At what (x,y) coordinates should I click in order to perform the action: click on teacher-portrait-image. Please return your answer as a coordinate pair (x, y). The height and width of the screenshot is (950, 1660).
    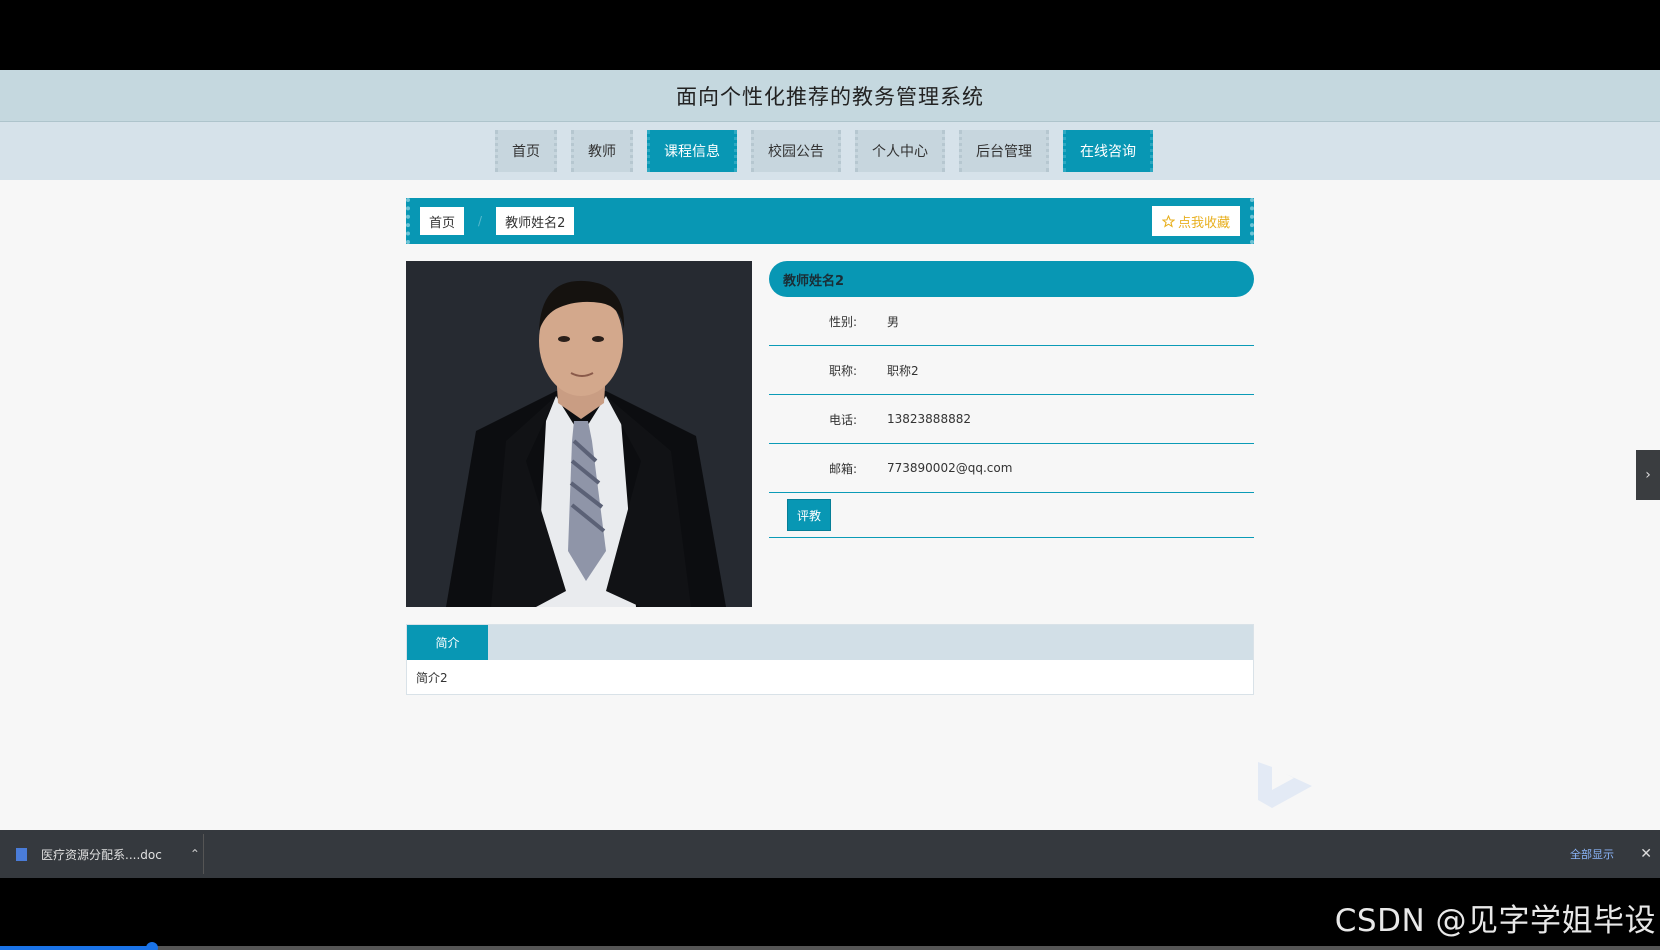
    Looking at the image, I should click on (579, 434).